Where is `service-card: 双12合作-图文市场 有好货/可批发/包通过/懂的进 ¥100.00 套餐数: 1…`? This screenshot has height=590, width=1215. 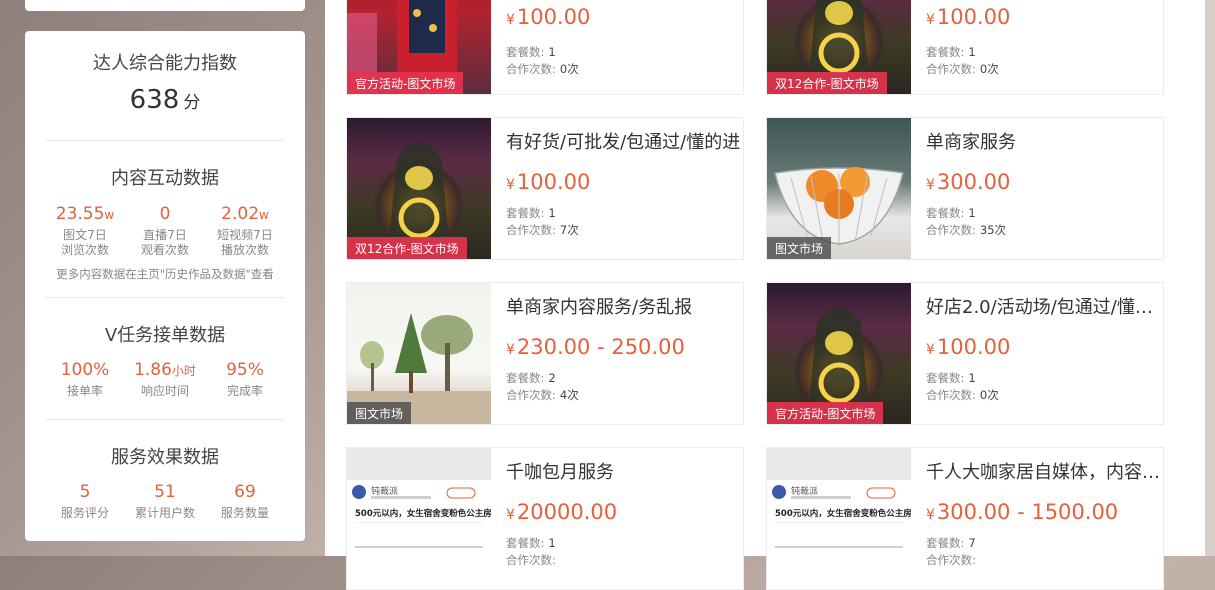 service-card: 双12合作-图文市场 有好货/可批发/包通过/懂的进 ¥100.00 套餐数: 1… is located at coordinates (545, 188).